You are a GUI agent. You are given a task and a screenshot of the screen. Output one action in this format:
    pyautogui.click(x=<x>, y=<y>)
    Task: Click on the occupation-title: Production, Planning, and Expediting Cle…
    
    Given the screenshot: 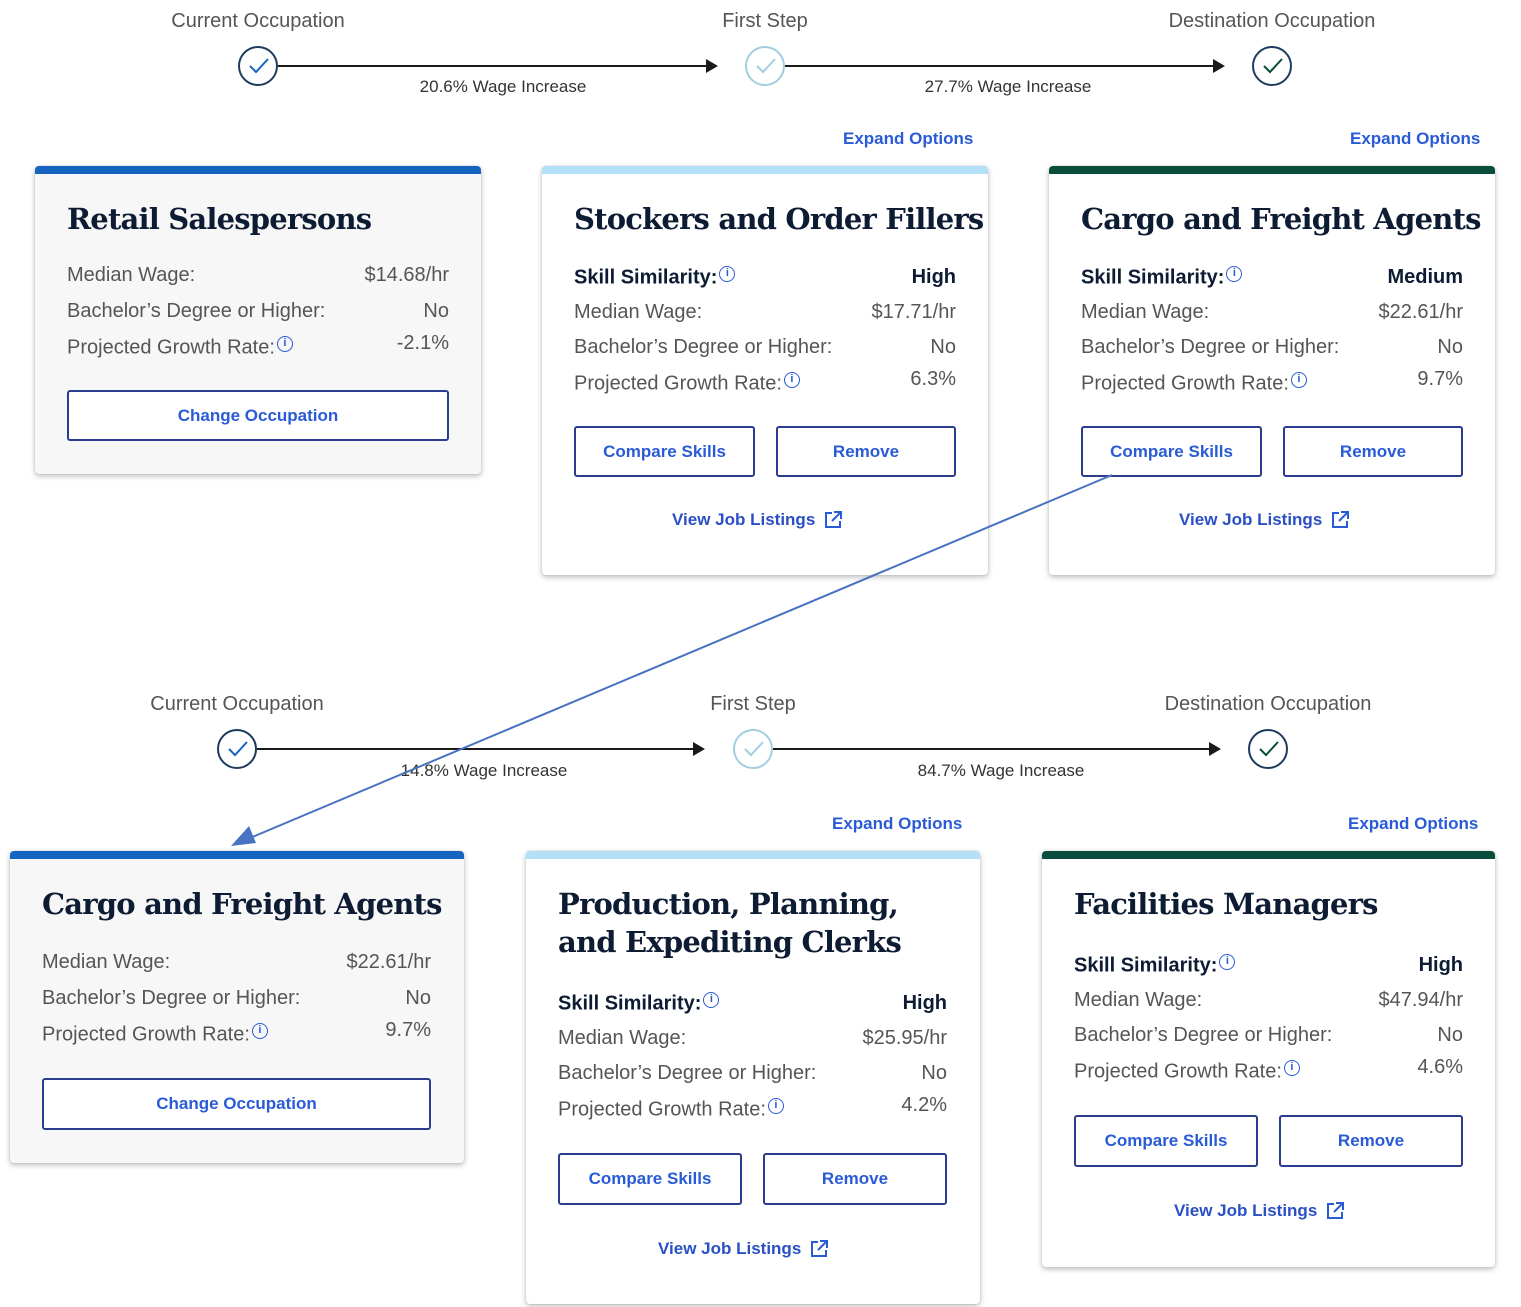 What is the action you would take?
    pyautogui.click(x=730, y=923)
    